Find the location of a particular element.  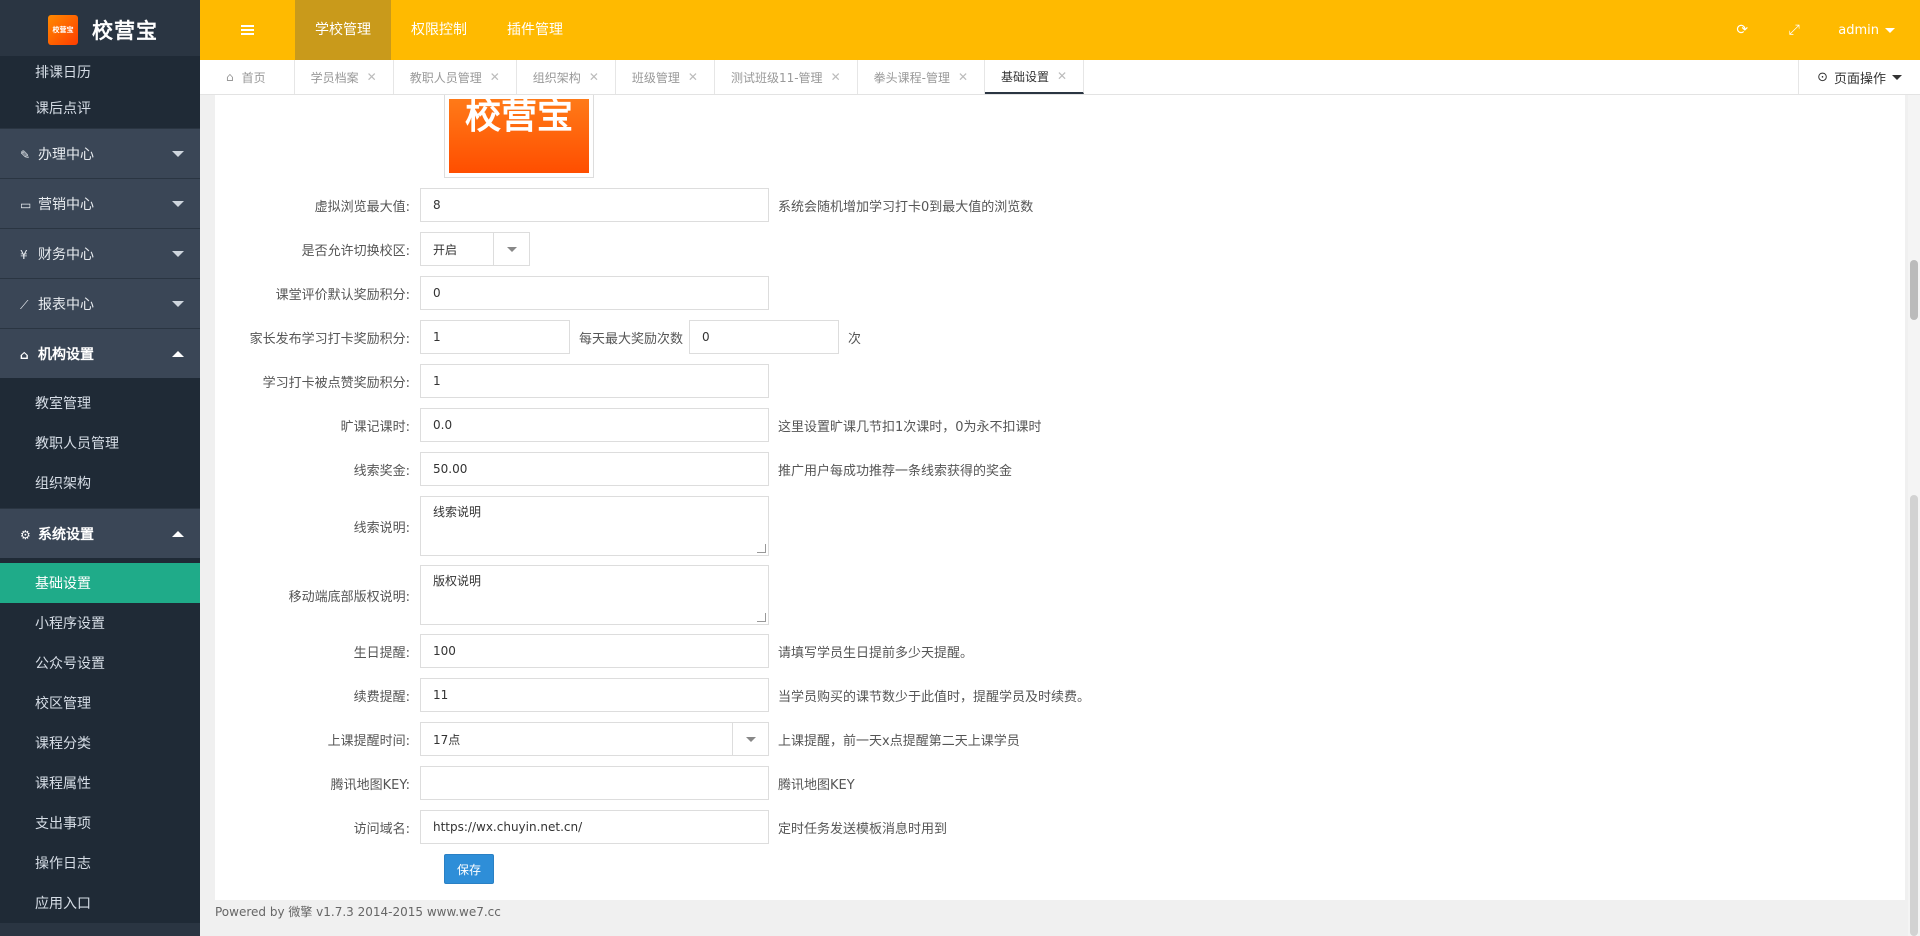

top-tab-permission: 权限控制 is located at coordinates (439, 30).